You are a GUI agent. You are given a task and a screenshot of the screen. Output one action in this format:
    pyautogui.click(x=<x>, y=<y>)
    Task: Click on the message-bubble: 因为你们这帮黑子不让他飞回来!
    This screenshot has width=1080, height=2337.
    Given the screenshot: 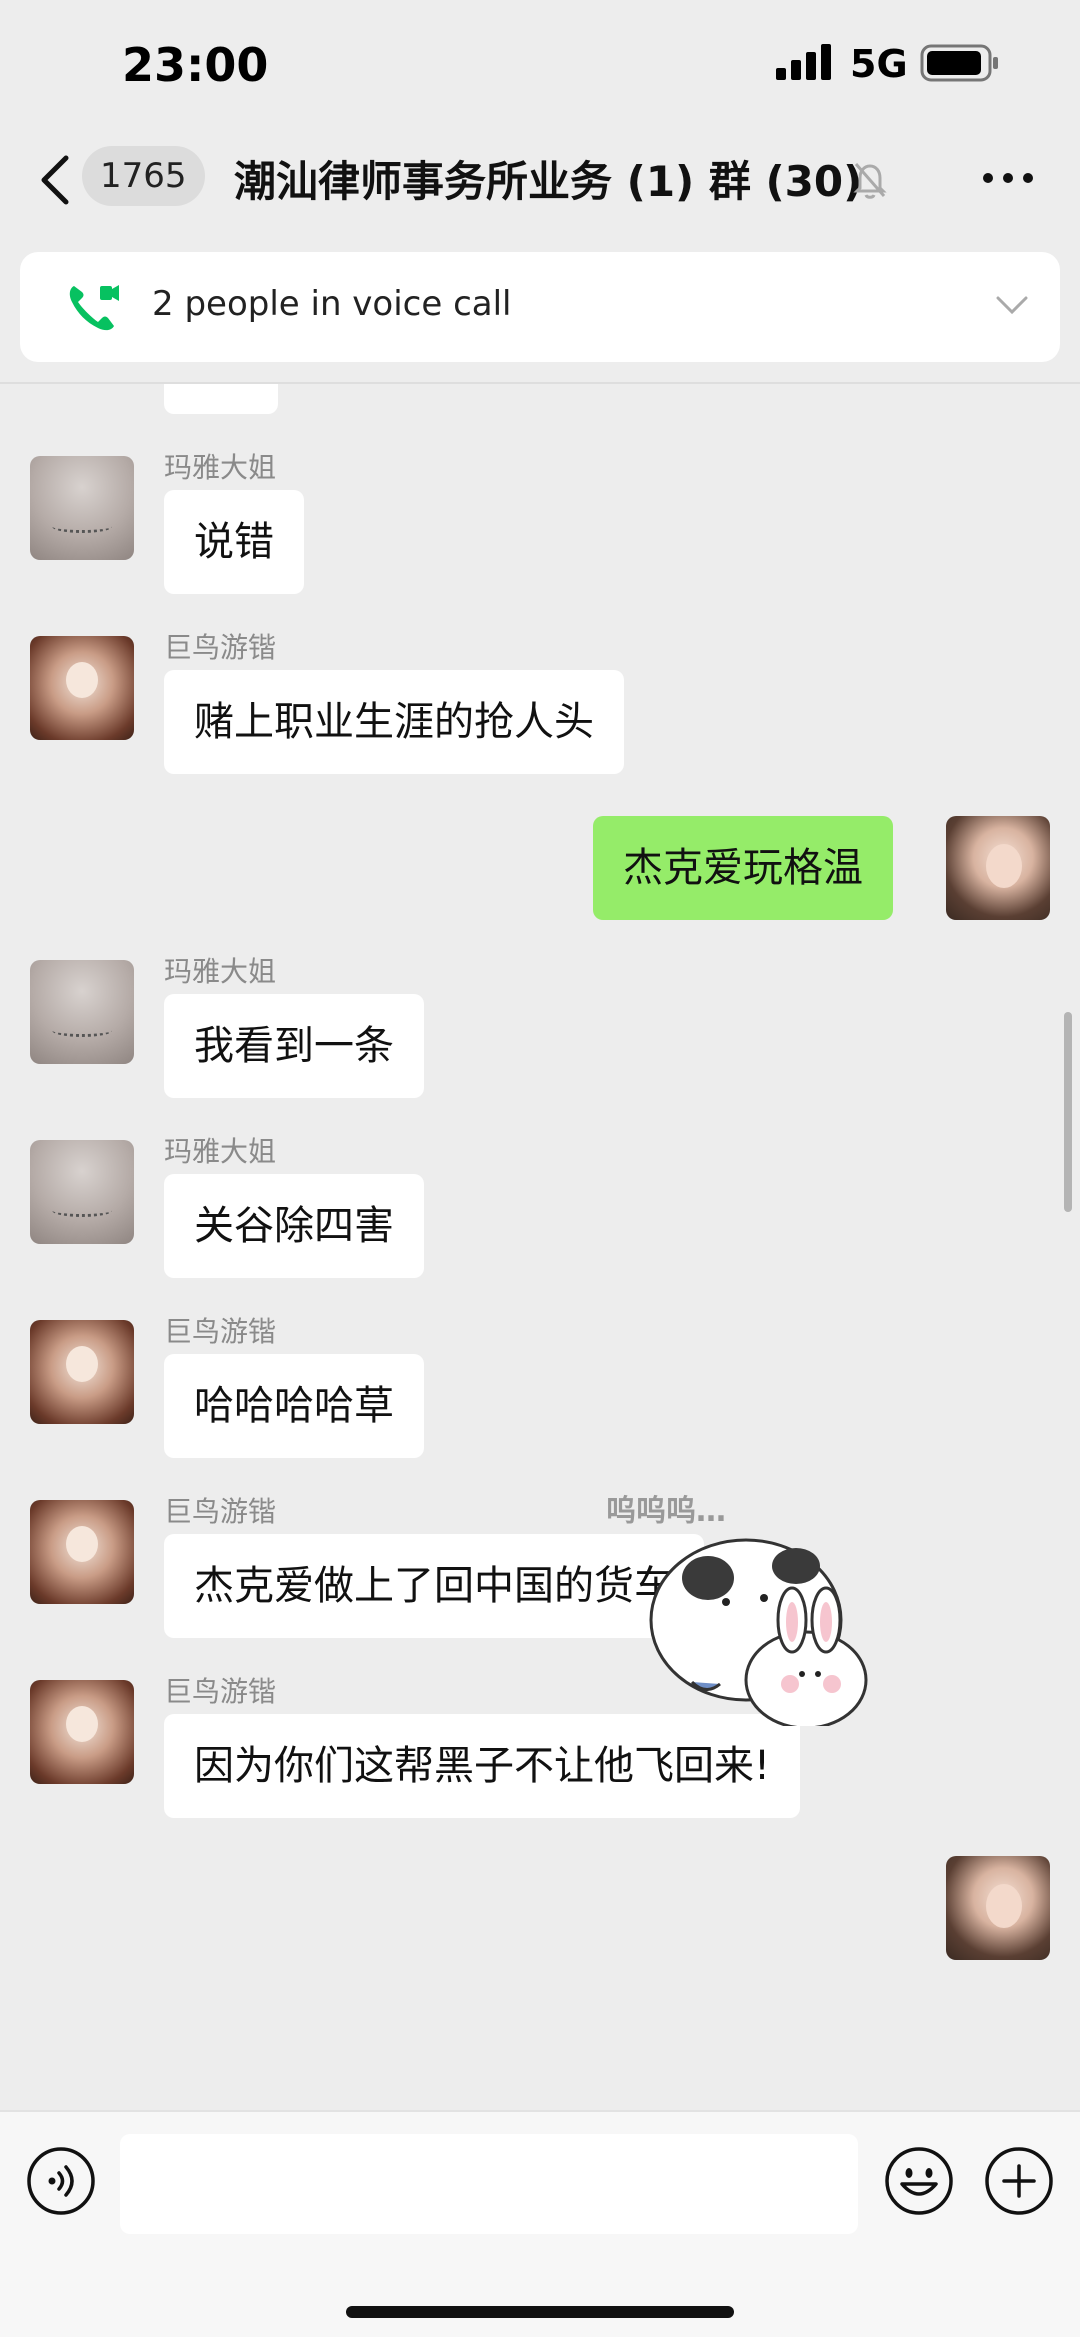 What is the action you would take?
    pyautogui.click(x=482, y=1766)
    